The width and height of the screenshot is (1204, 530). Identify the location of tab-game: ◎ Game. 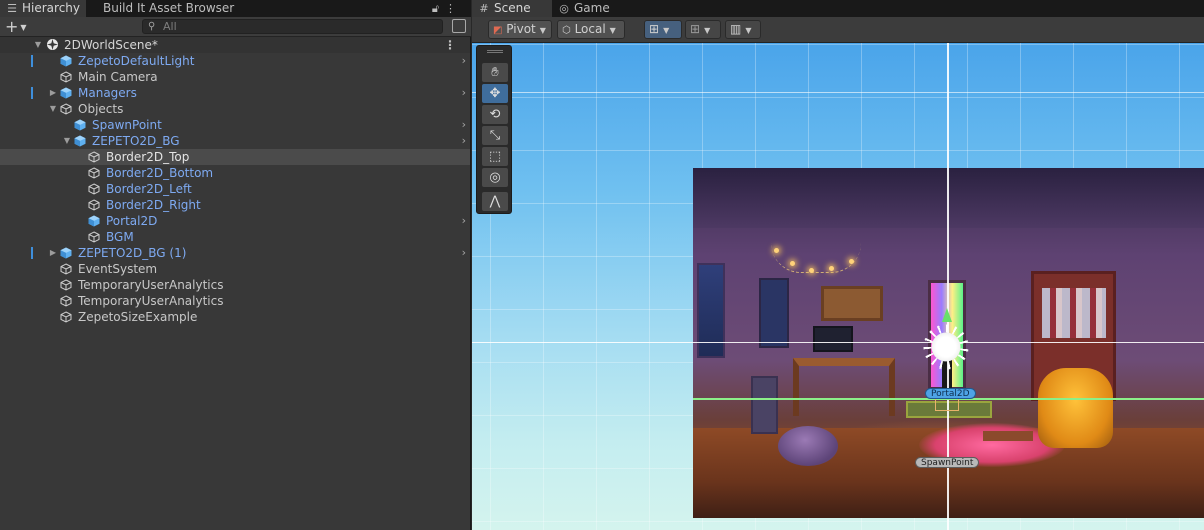
(584, 8).